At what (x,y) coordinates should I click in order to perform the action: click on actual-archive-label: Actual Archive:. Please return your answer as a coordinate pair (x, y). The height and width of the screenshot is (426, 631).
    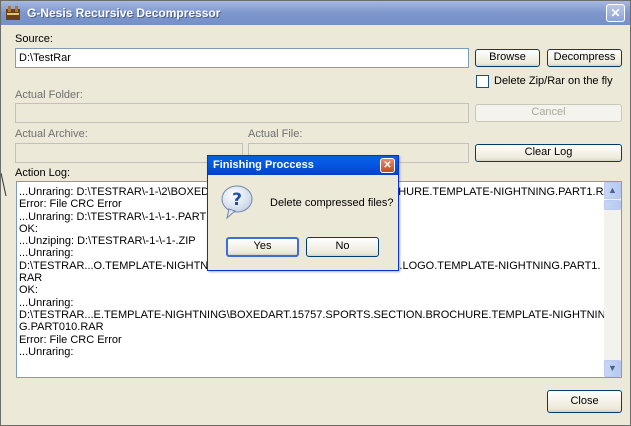
    Looking at the image, I should click on (51, 134).